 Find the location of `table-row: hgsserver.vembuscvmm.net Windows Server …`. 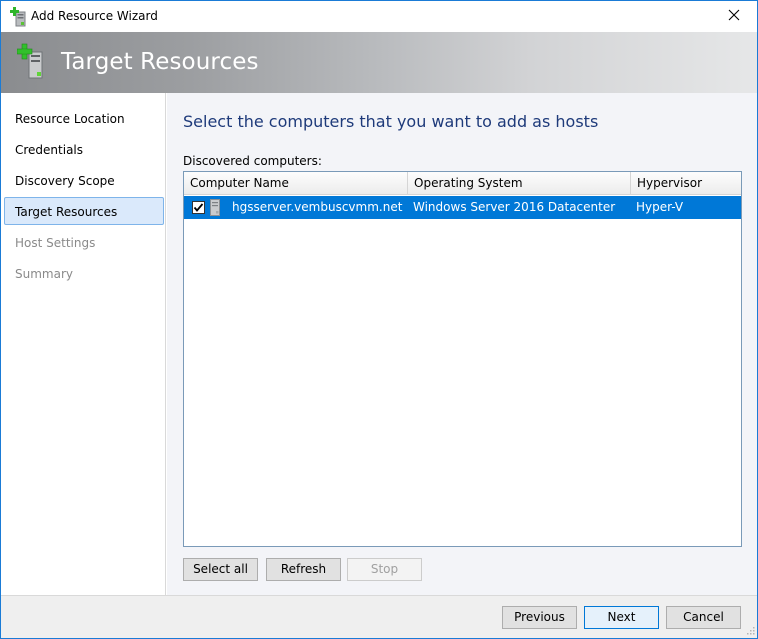

table-row: hgsserver.vembuscvmm.net Windows Server … is located at coordinates (462, 207).